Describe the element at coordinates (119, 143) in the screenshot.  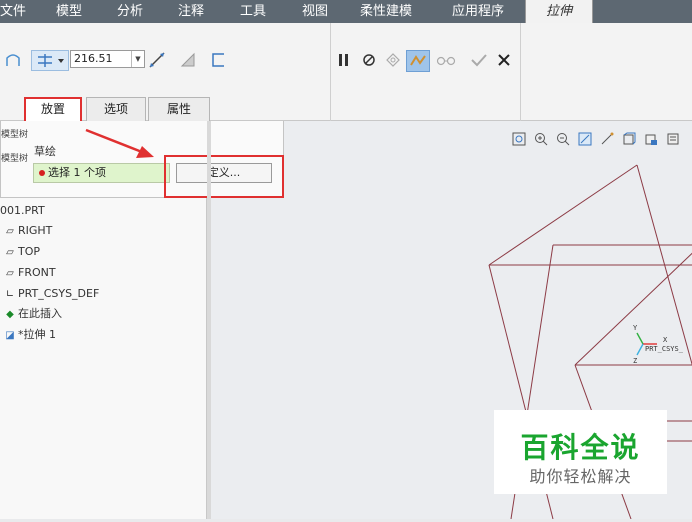
I see `annotation-arrow` at that location.